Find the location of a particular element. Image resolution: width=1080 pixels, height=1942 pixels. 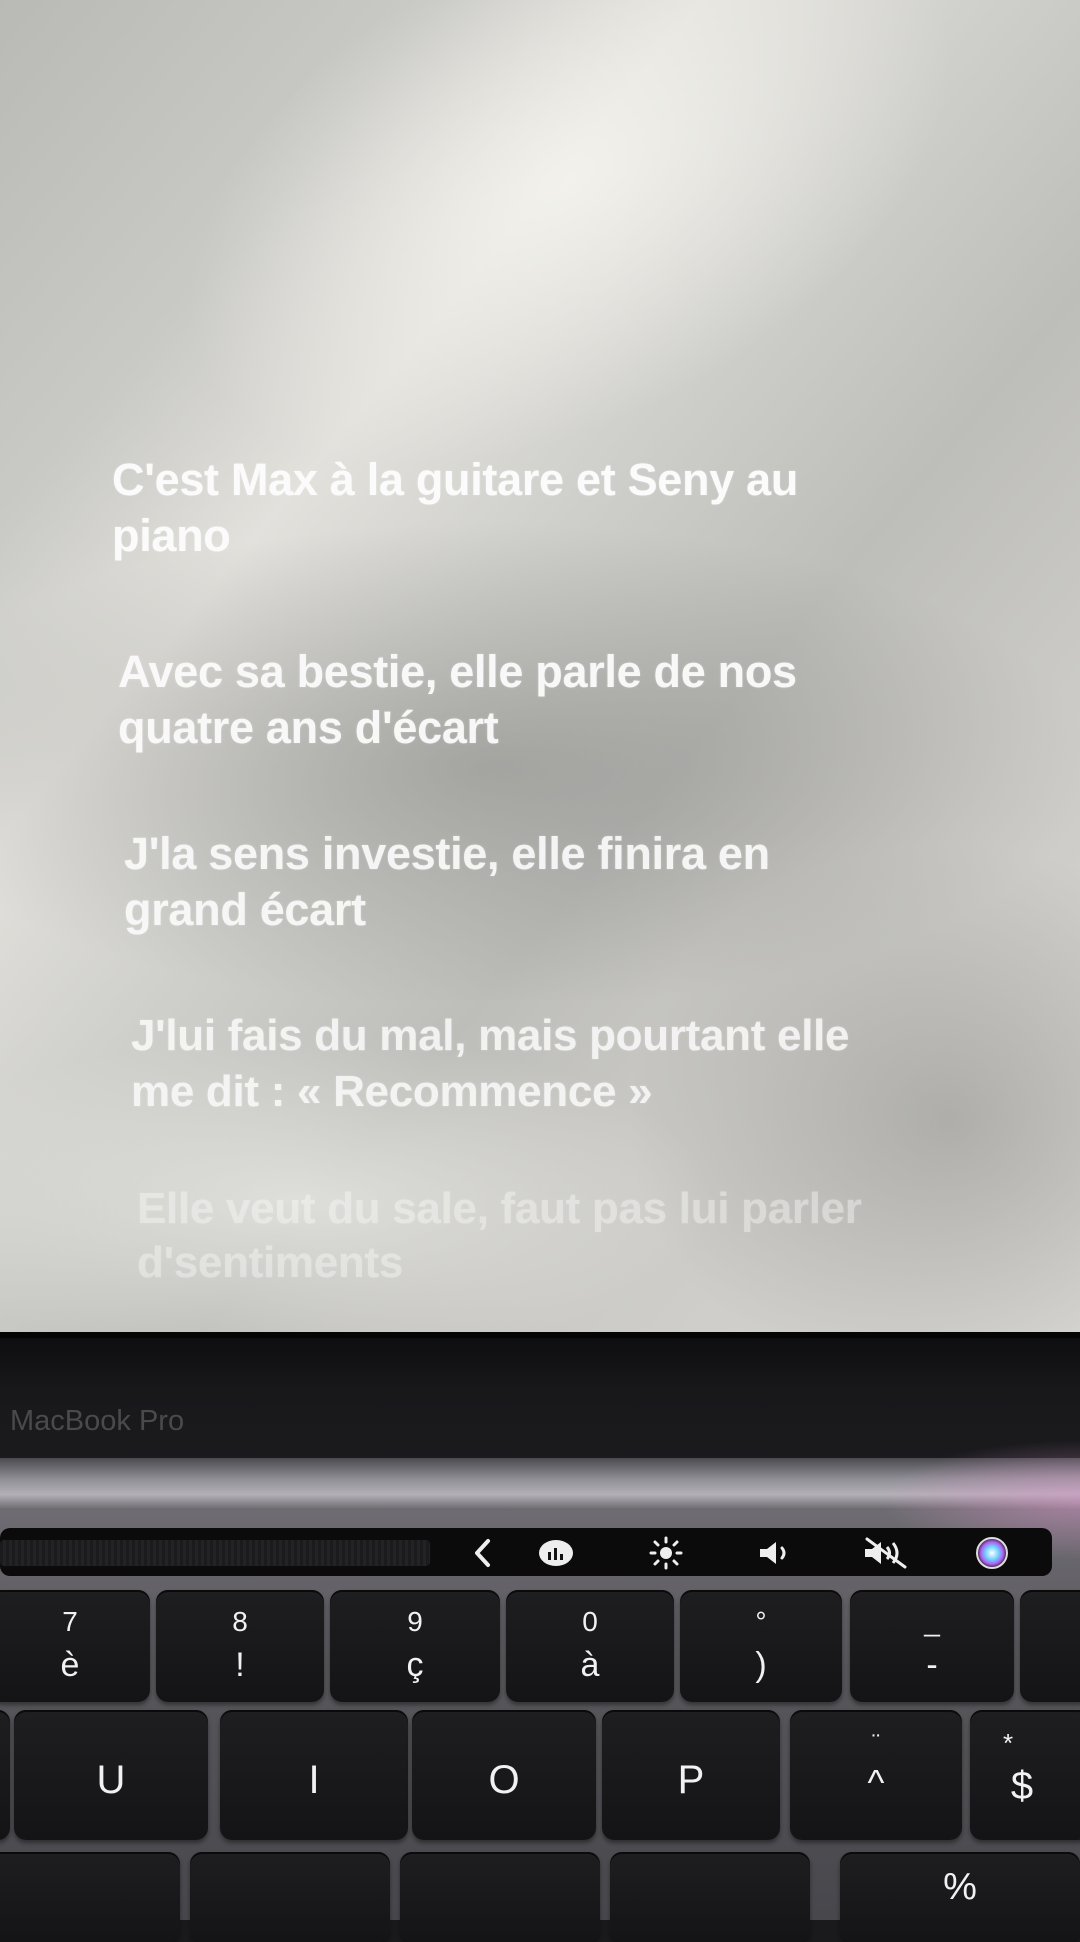

key-l is located at coordinates (500, 1897).